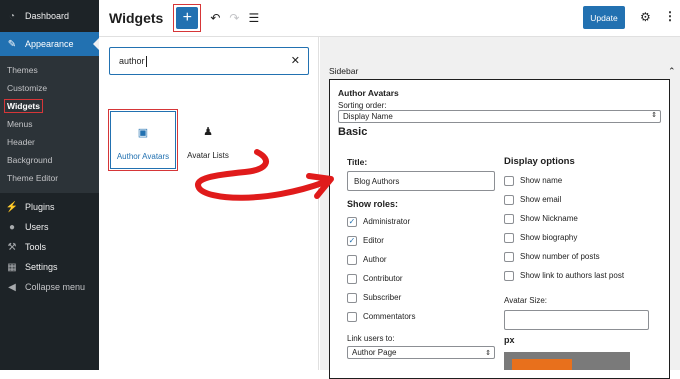 This screenshot has height=379, width=680. Describe the element at coordinates (373, 204) in the screenshot. I see `show-roles-label: Show roles:` at that location.